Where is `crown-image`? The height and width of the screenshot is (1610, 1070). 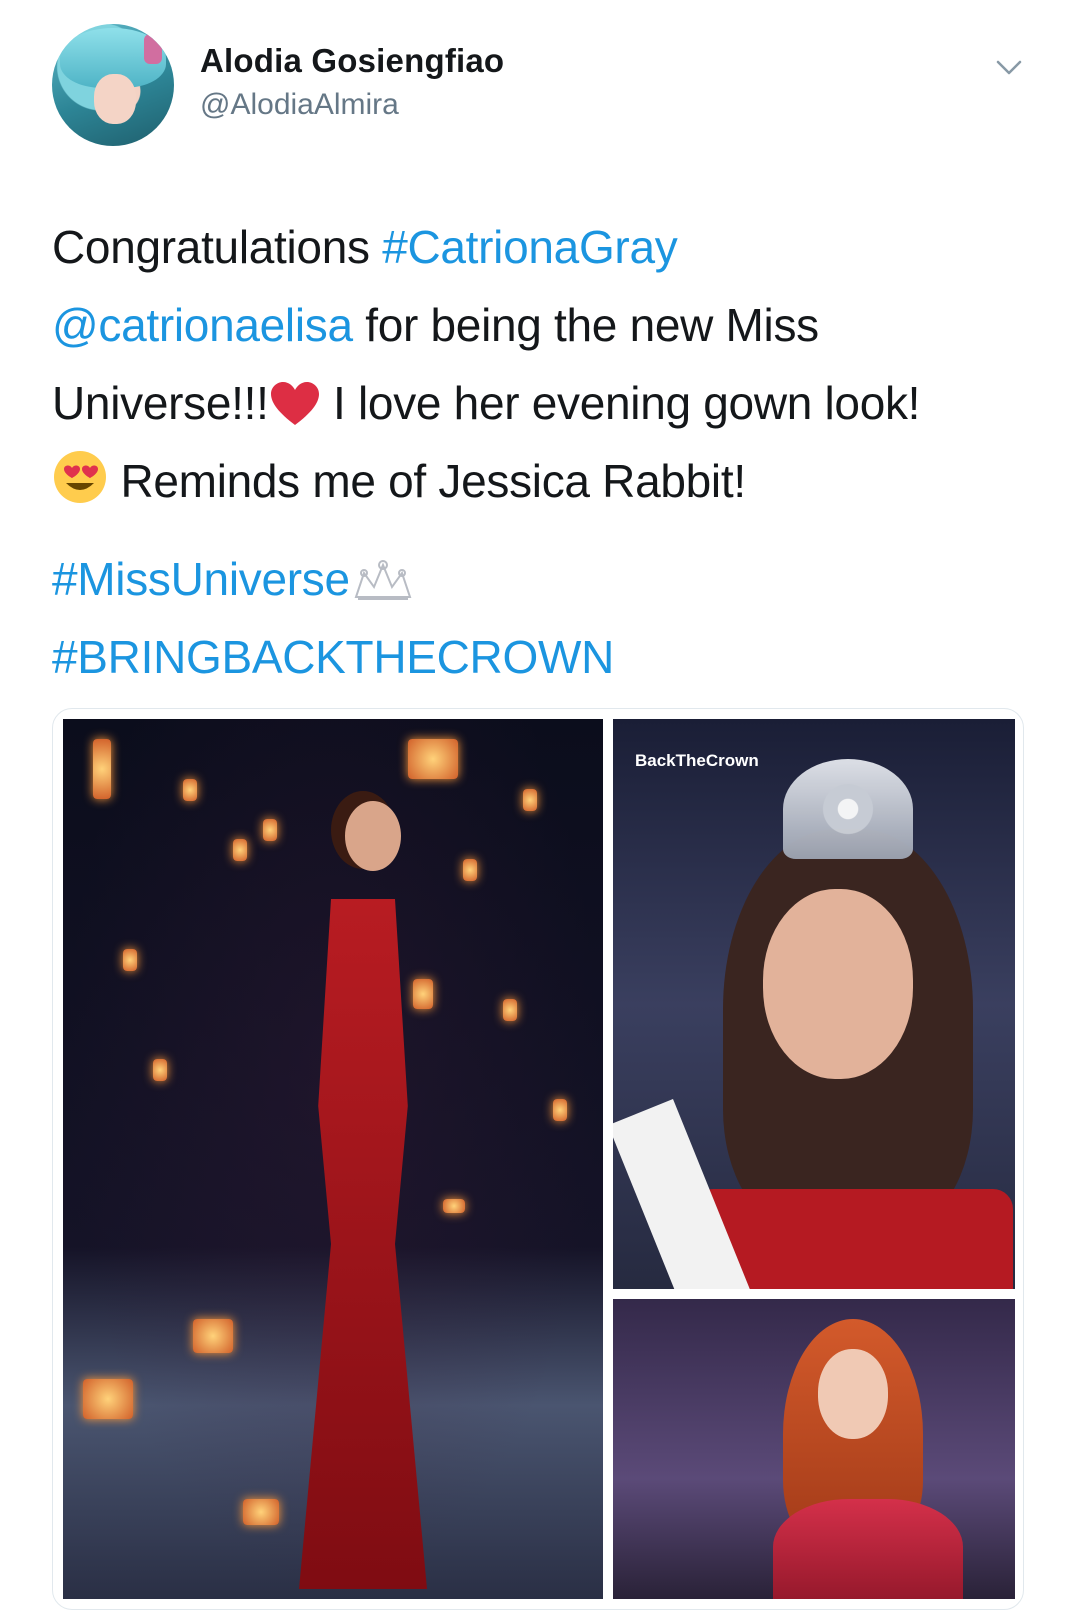 crown-image is located at coordinates (848, 809).